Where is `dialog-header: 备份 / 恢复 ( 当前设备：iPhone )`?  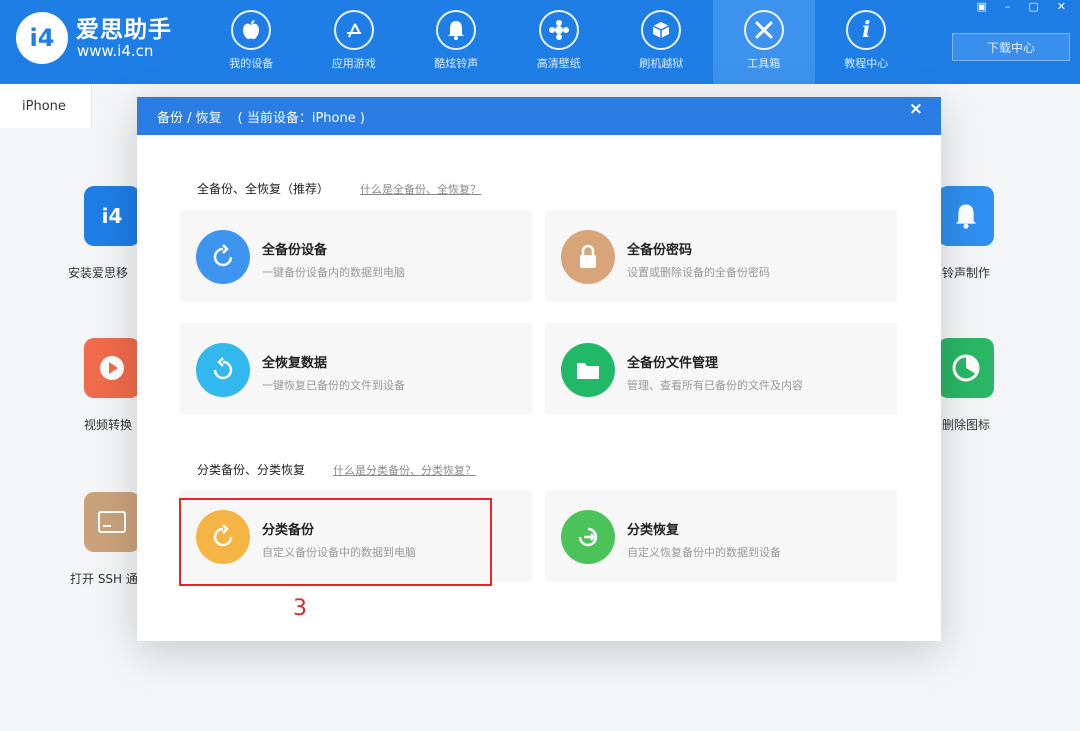
dialog-header: 备份 / 恢复 ( 当前设备：iPhone ) is located at coordinates (539, 116).